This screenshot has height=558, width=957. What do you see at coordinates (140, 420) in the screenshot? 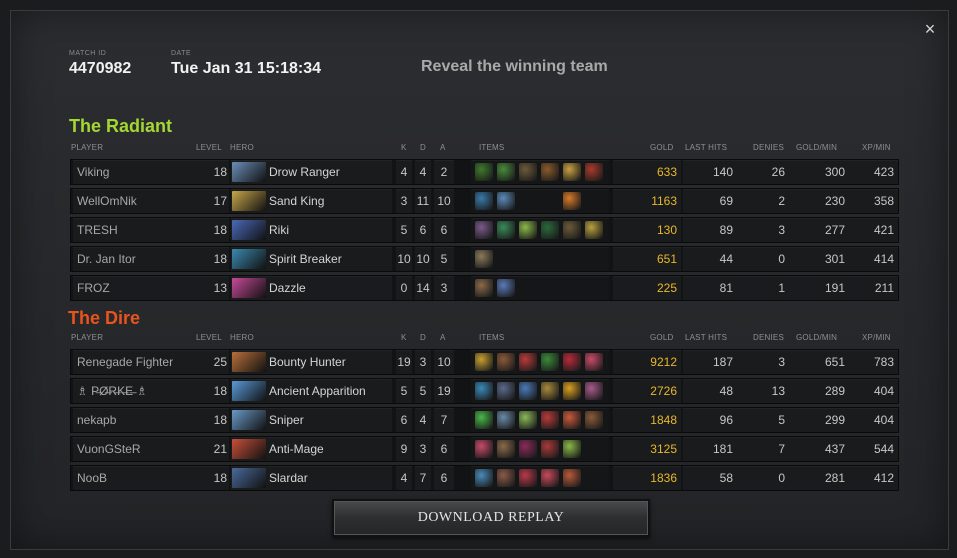
I see `player-name: nekapb` at bounding box center [140, 420].